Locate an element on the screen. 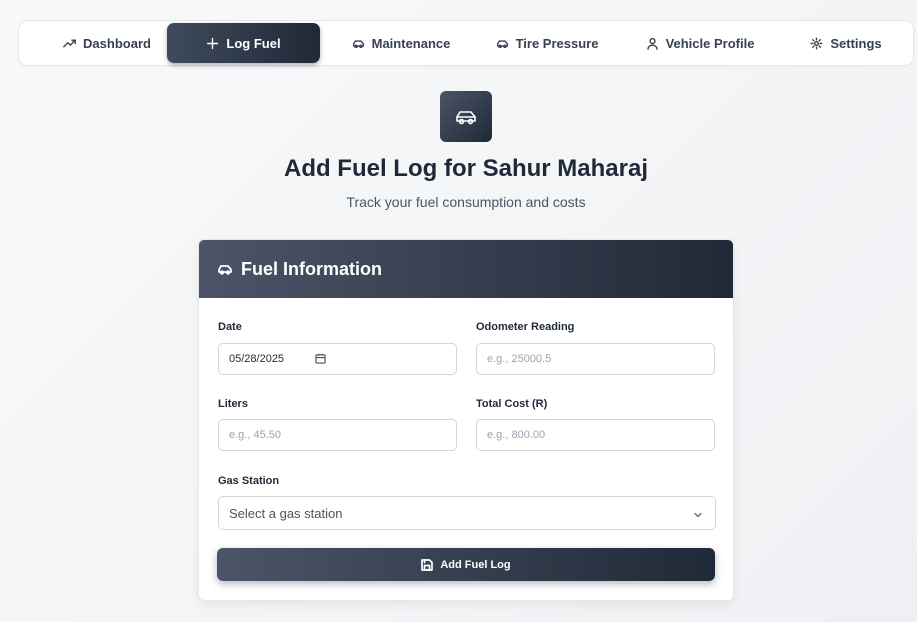  date-label: Date is located at coordinates (230, 327).